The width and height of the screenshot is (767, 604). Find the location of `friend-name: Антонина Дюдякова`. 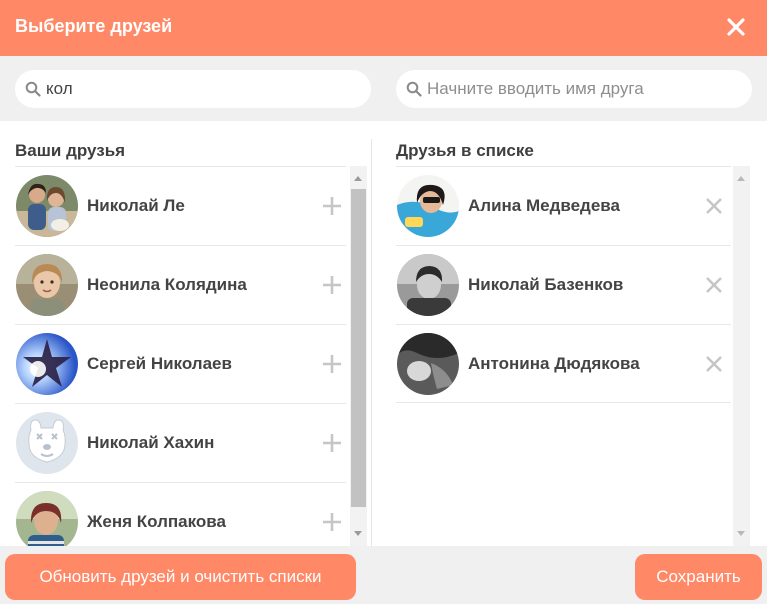

friend-name: Антонина Дюдякова is located at coordinates (554, 363).